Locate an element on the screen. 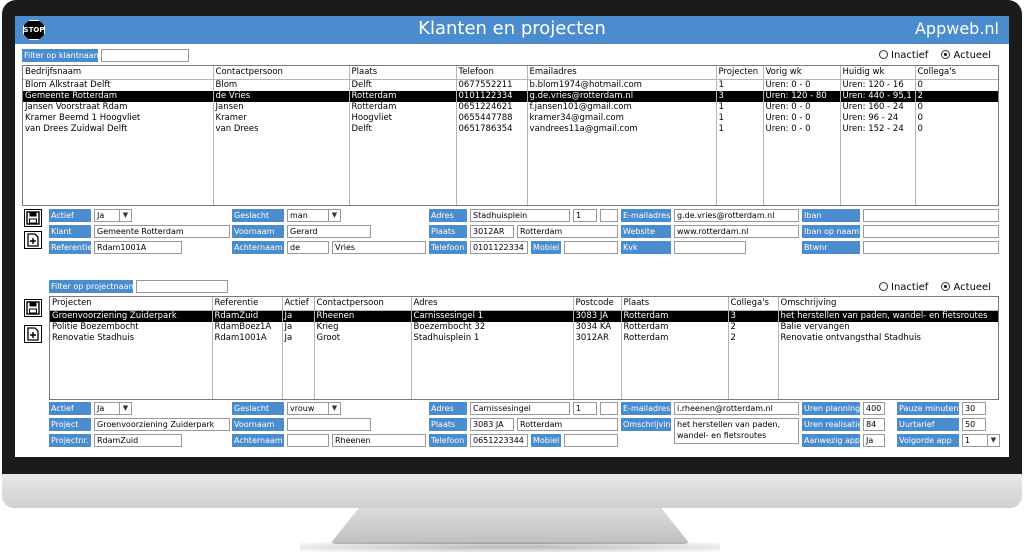 Image resolution: width=1024 pixels, height=558 pixels. project-cell: Politie Boezembocht is located at coordinates (131, 327).